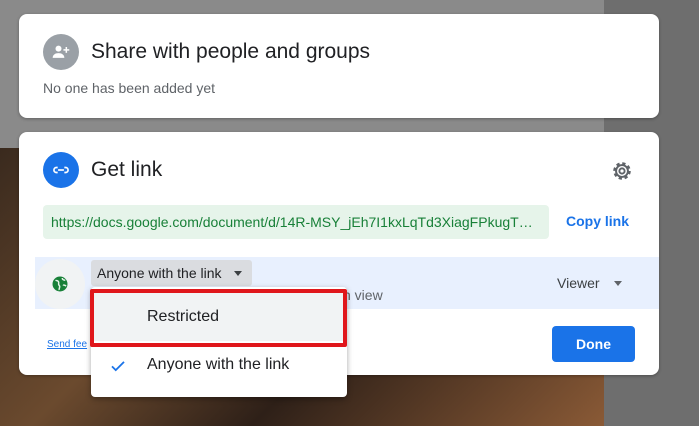 Image resolution: width=699 pixels, height=426 pixels. I want to click on add-person-icon, so click(61, 52).